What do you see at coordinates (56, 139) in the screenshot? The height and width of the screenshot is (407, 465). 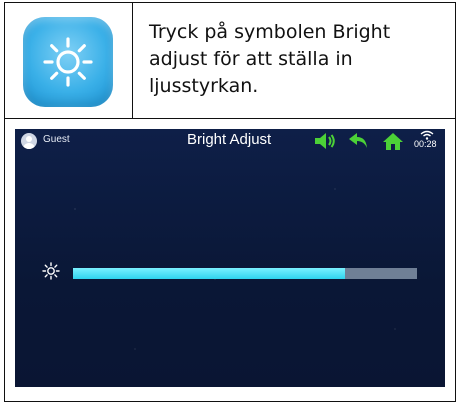 I see `user-label: Guest` at bounding box center [56, 139].